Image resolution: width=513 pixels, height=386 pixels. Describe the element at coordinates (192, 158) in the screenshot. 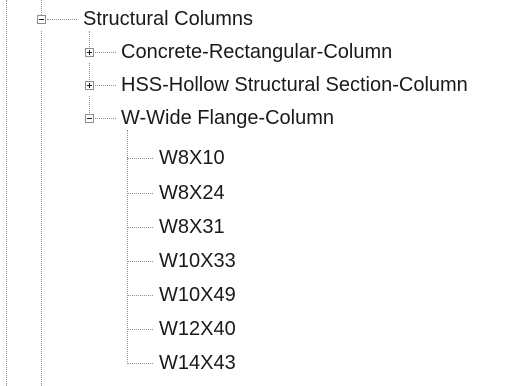

I see `tree-node-section: W8X10` at that location.